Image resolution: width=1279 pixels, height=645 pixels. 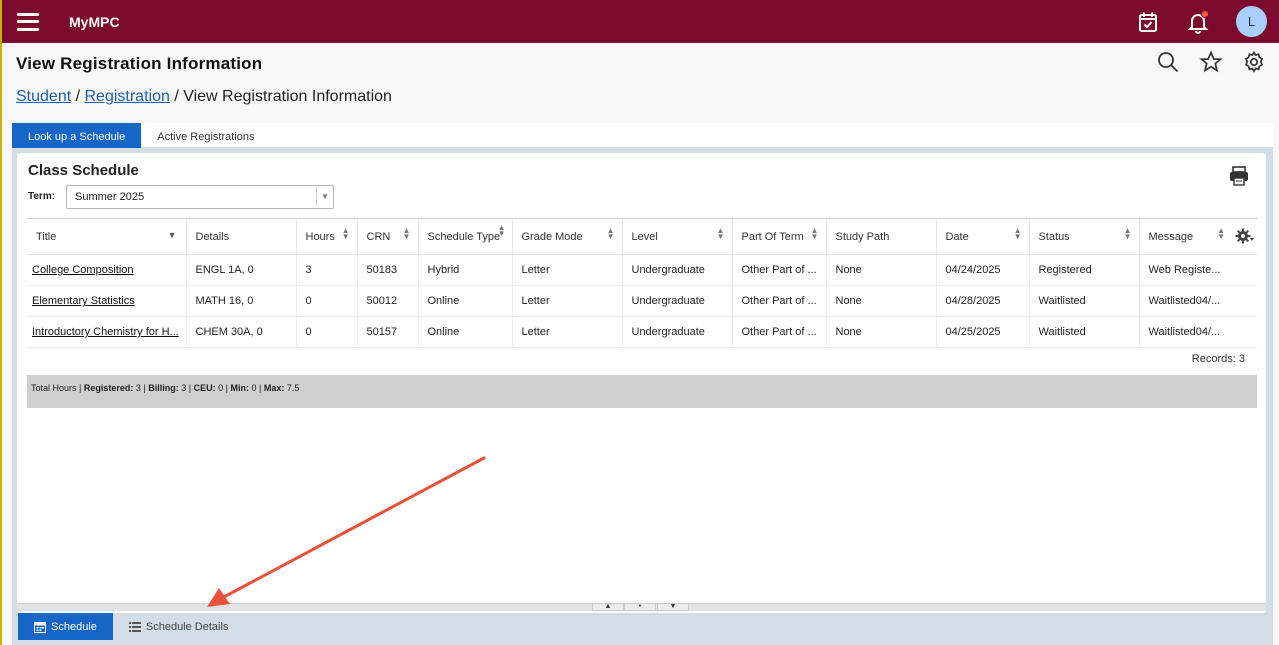 I want to click on notification-bell-icon, so click(x=1198, y=21).